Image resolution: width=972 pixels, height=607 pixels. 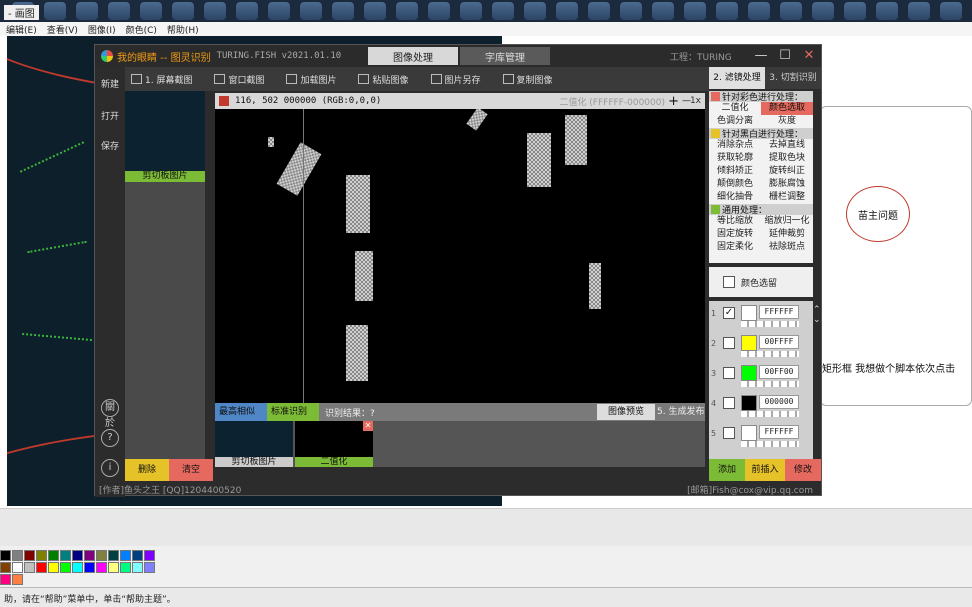 What do you see at coordinates (21, 29) in the screenshot?
I see `menu-edit: 编辑(E)` at bounding box center [21, 29].